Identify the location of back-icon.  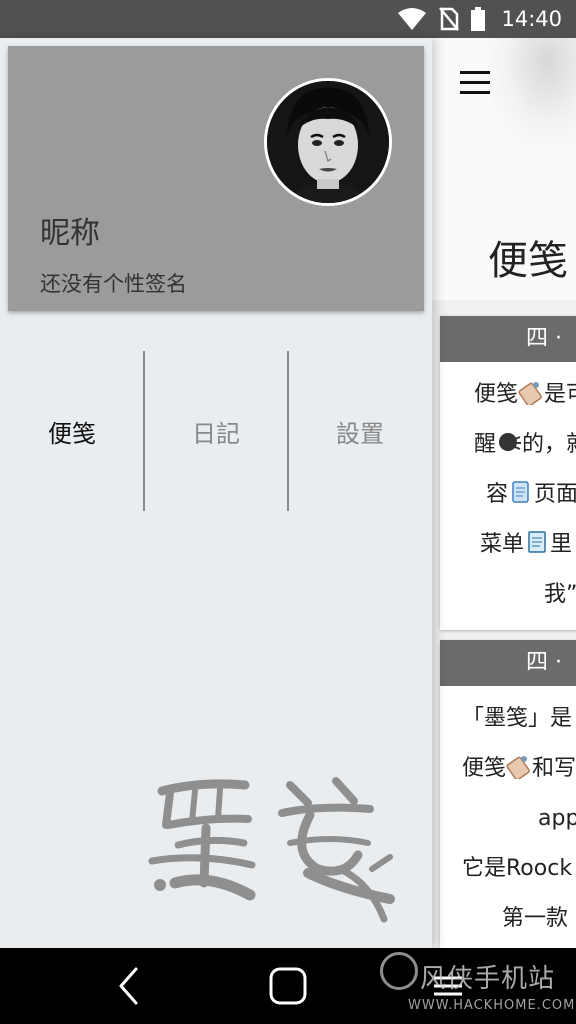
(128, 986).